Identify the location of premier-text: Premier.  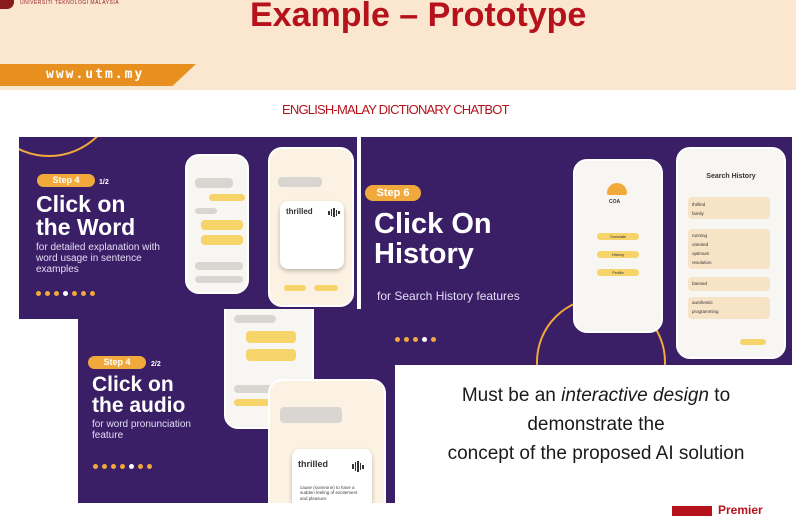
(740, 509).